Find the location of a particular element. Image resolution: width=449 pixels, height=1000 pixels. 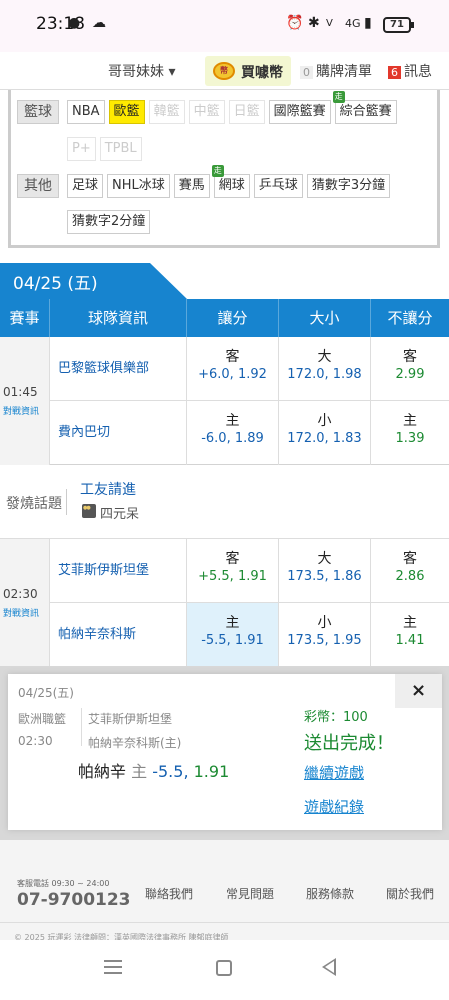

game-guess-3min: 猜數字3分鐘 is located at coordinates (348, 186).